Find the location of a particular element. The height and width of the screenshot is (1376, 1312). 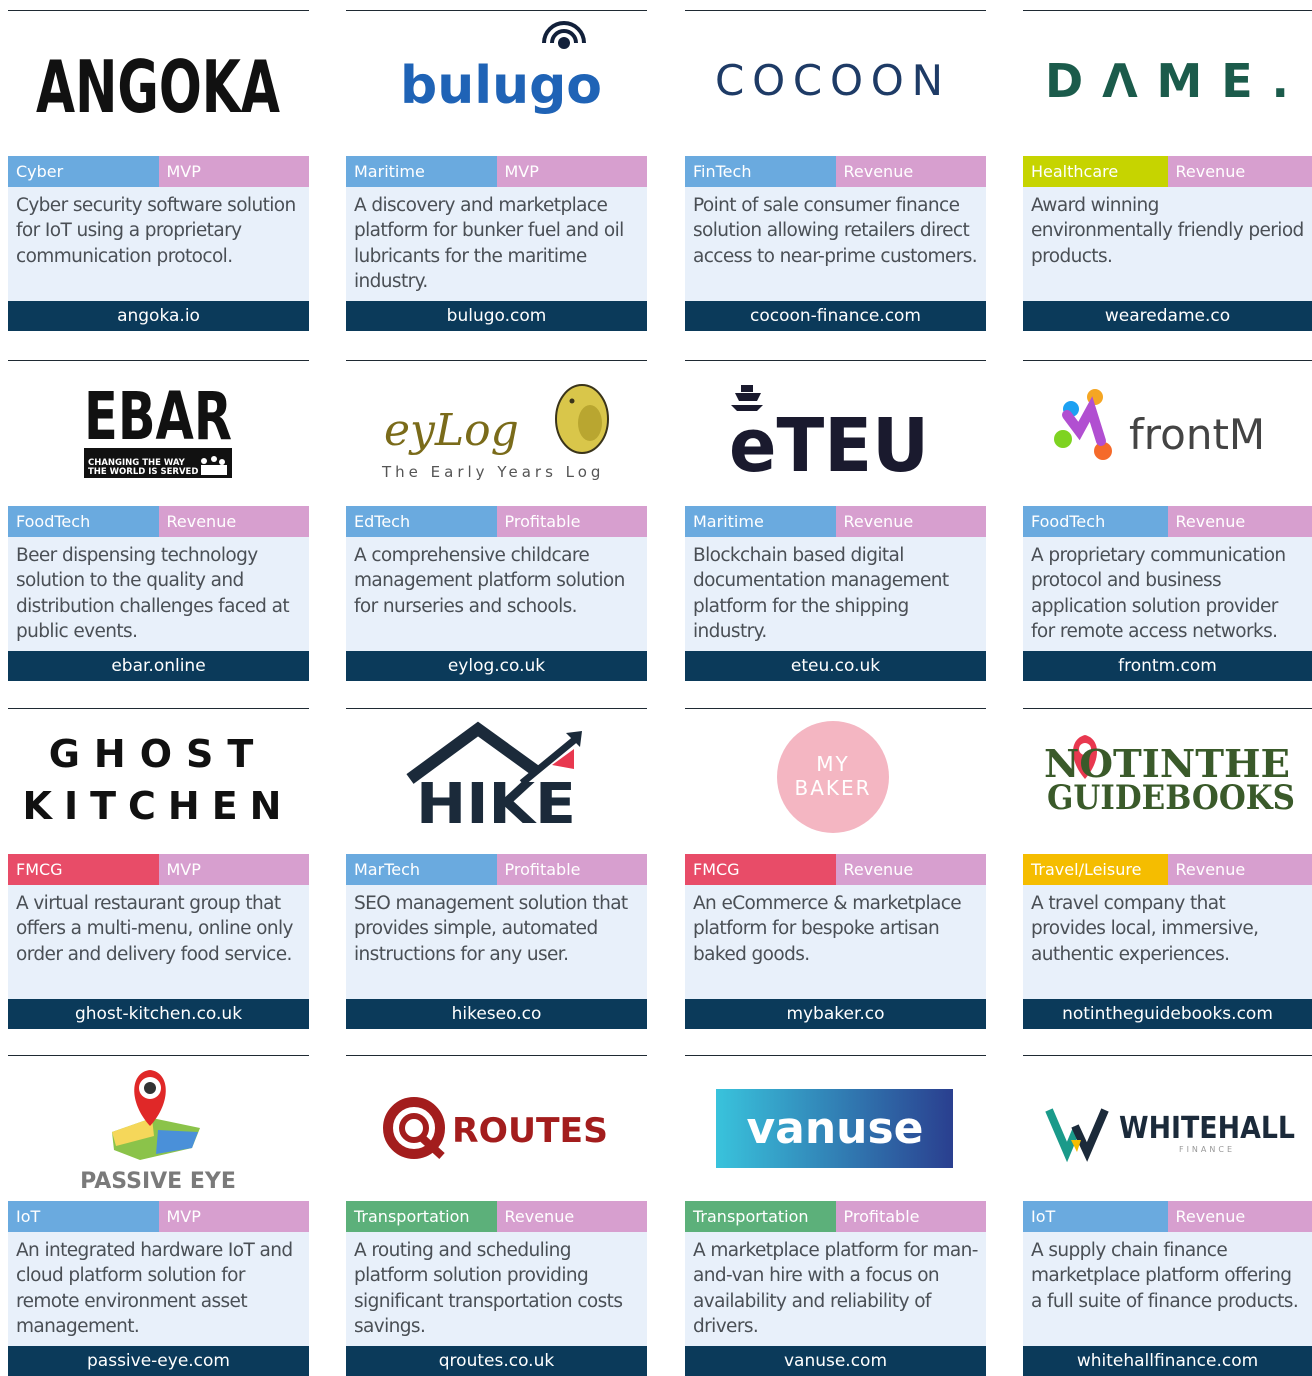

frontm-molecule-icon is located at coordinates (1083, 424).